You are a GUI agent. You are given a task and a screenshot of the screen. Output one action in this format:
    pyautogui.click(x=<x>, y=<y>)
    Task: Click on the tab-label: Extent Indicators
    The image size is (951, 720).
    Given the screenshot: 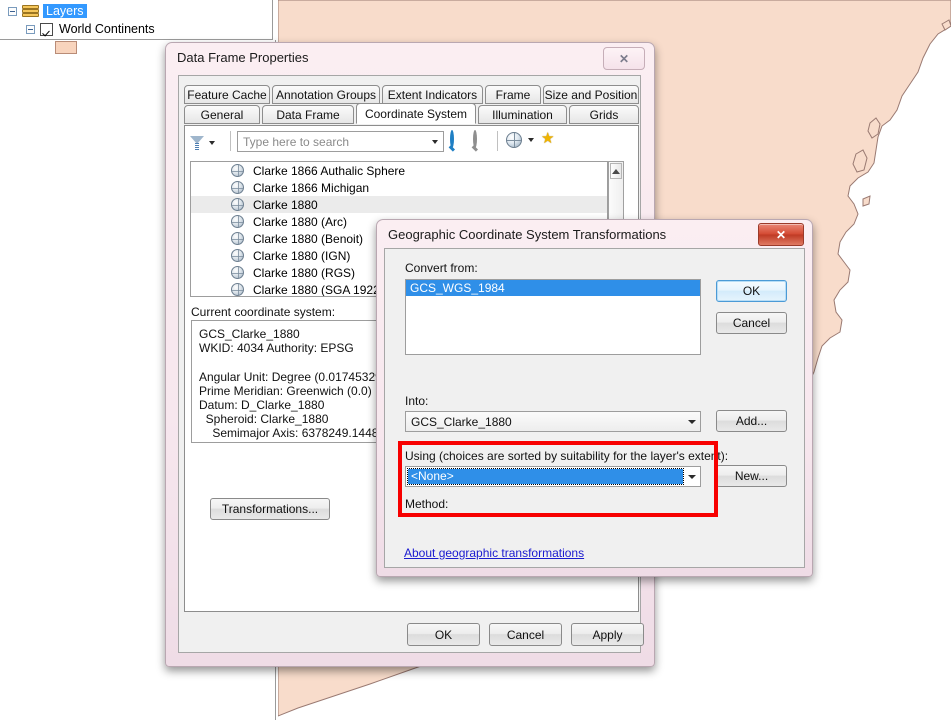 What is the action you would take?
    pyautogui.click(x=432, y=94)
    